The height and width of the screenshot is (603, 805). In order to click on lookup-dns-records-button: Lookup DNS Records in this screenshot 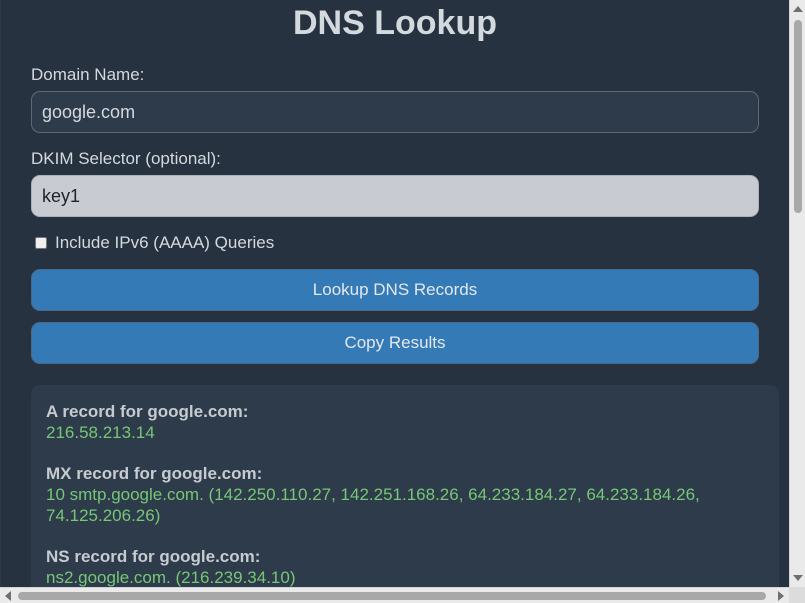, I will do `click(395, 290)`.